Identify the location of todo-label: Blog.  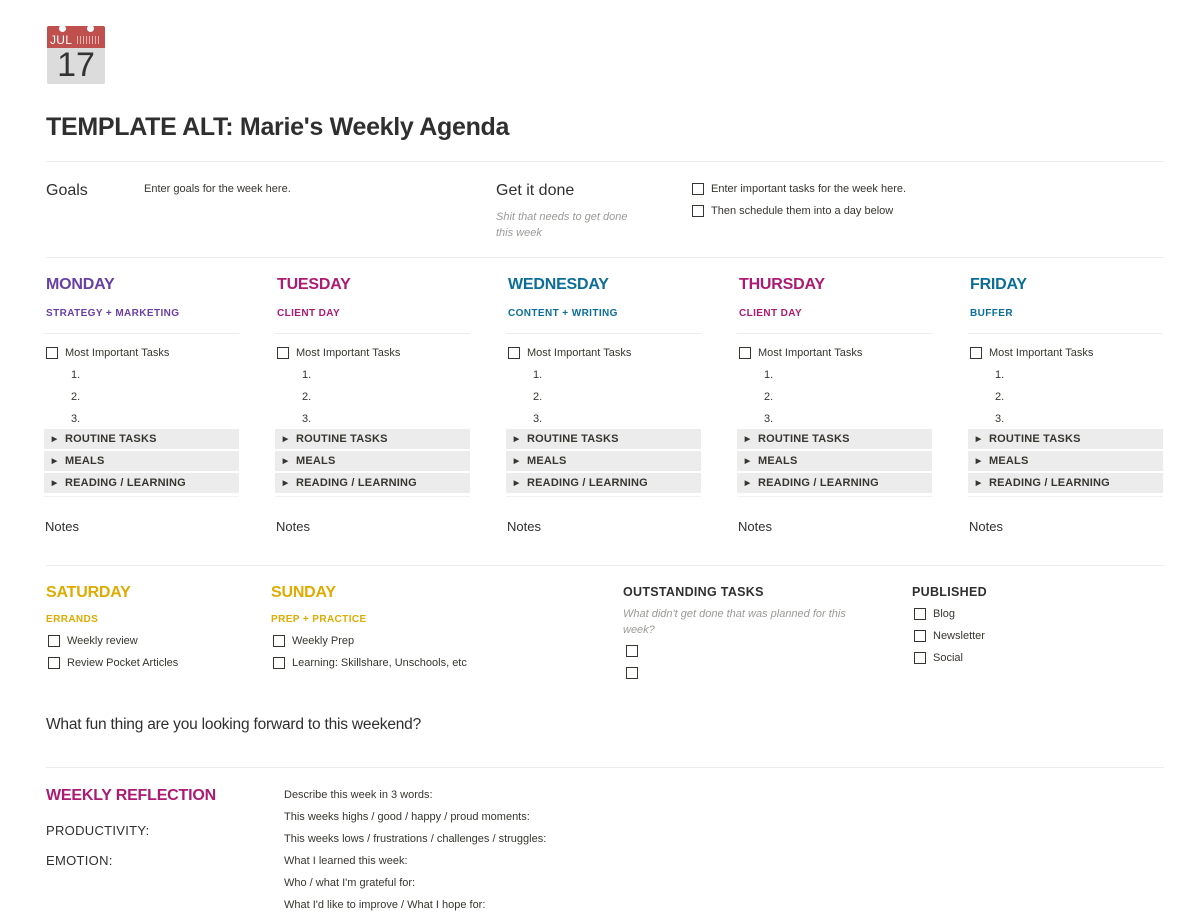
(944, 614).